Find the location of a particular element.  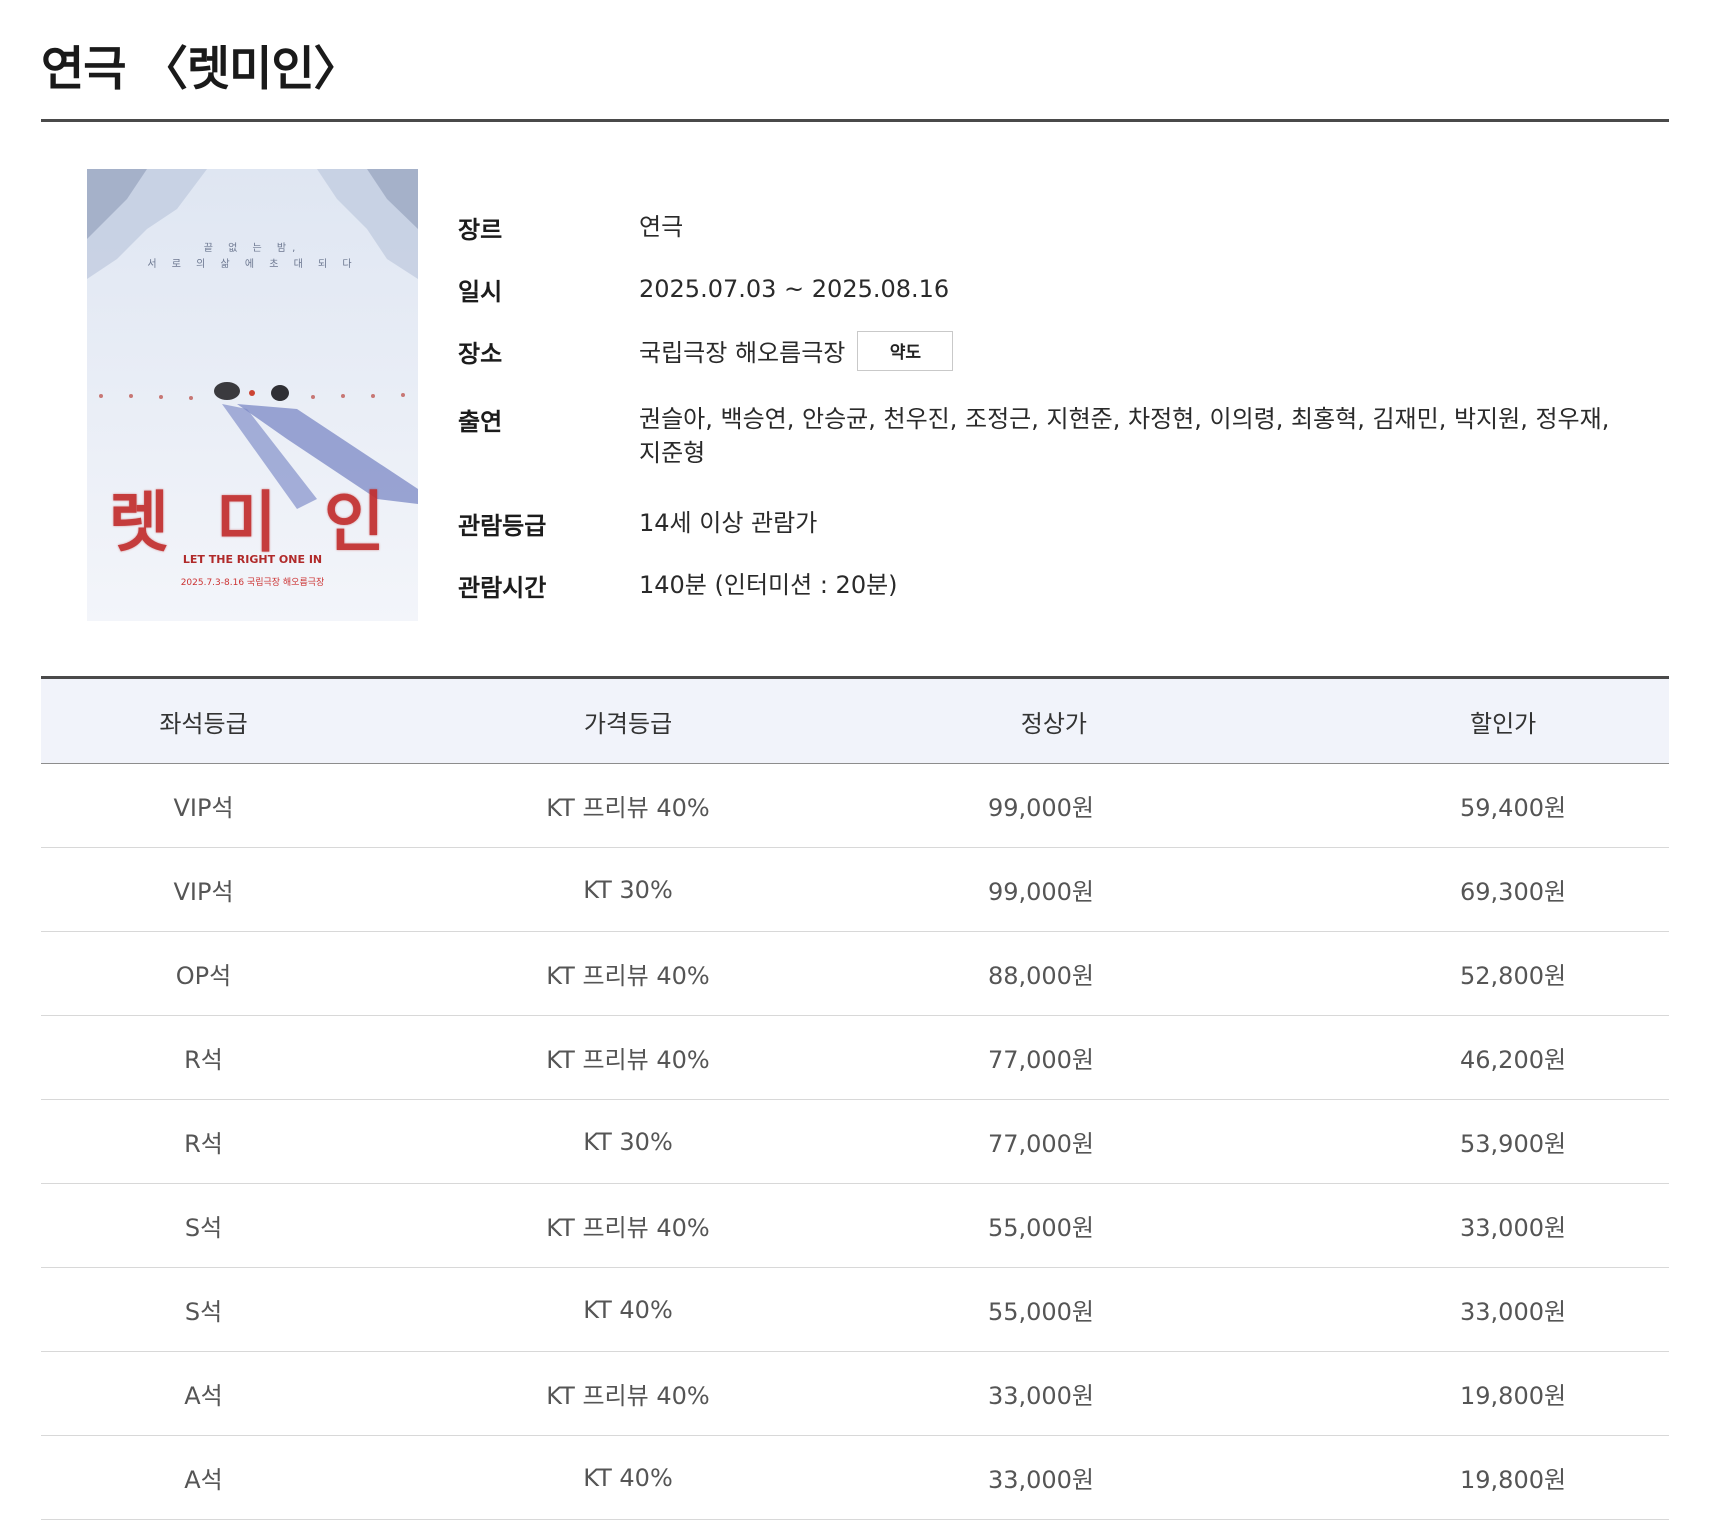

rating-label: 관람등급 is located at coordinates (502, 526).